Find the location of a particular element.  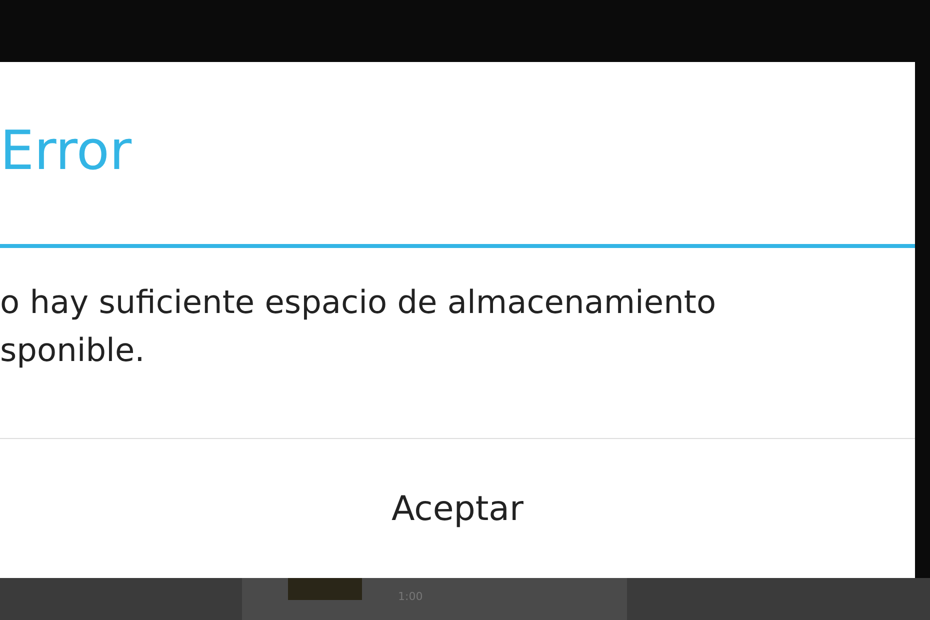

dialog-message: o hay suficiente espacio de almacenamiento is located at coordinates (358, 302).